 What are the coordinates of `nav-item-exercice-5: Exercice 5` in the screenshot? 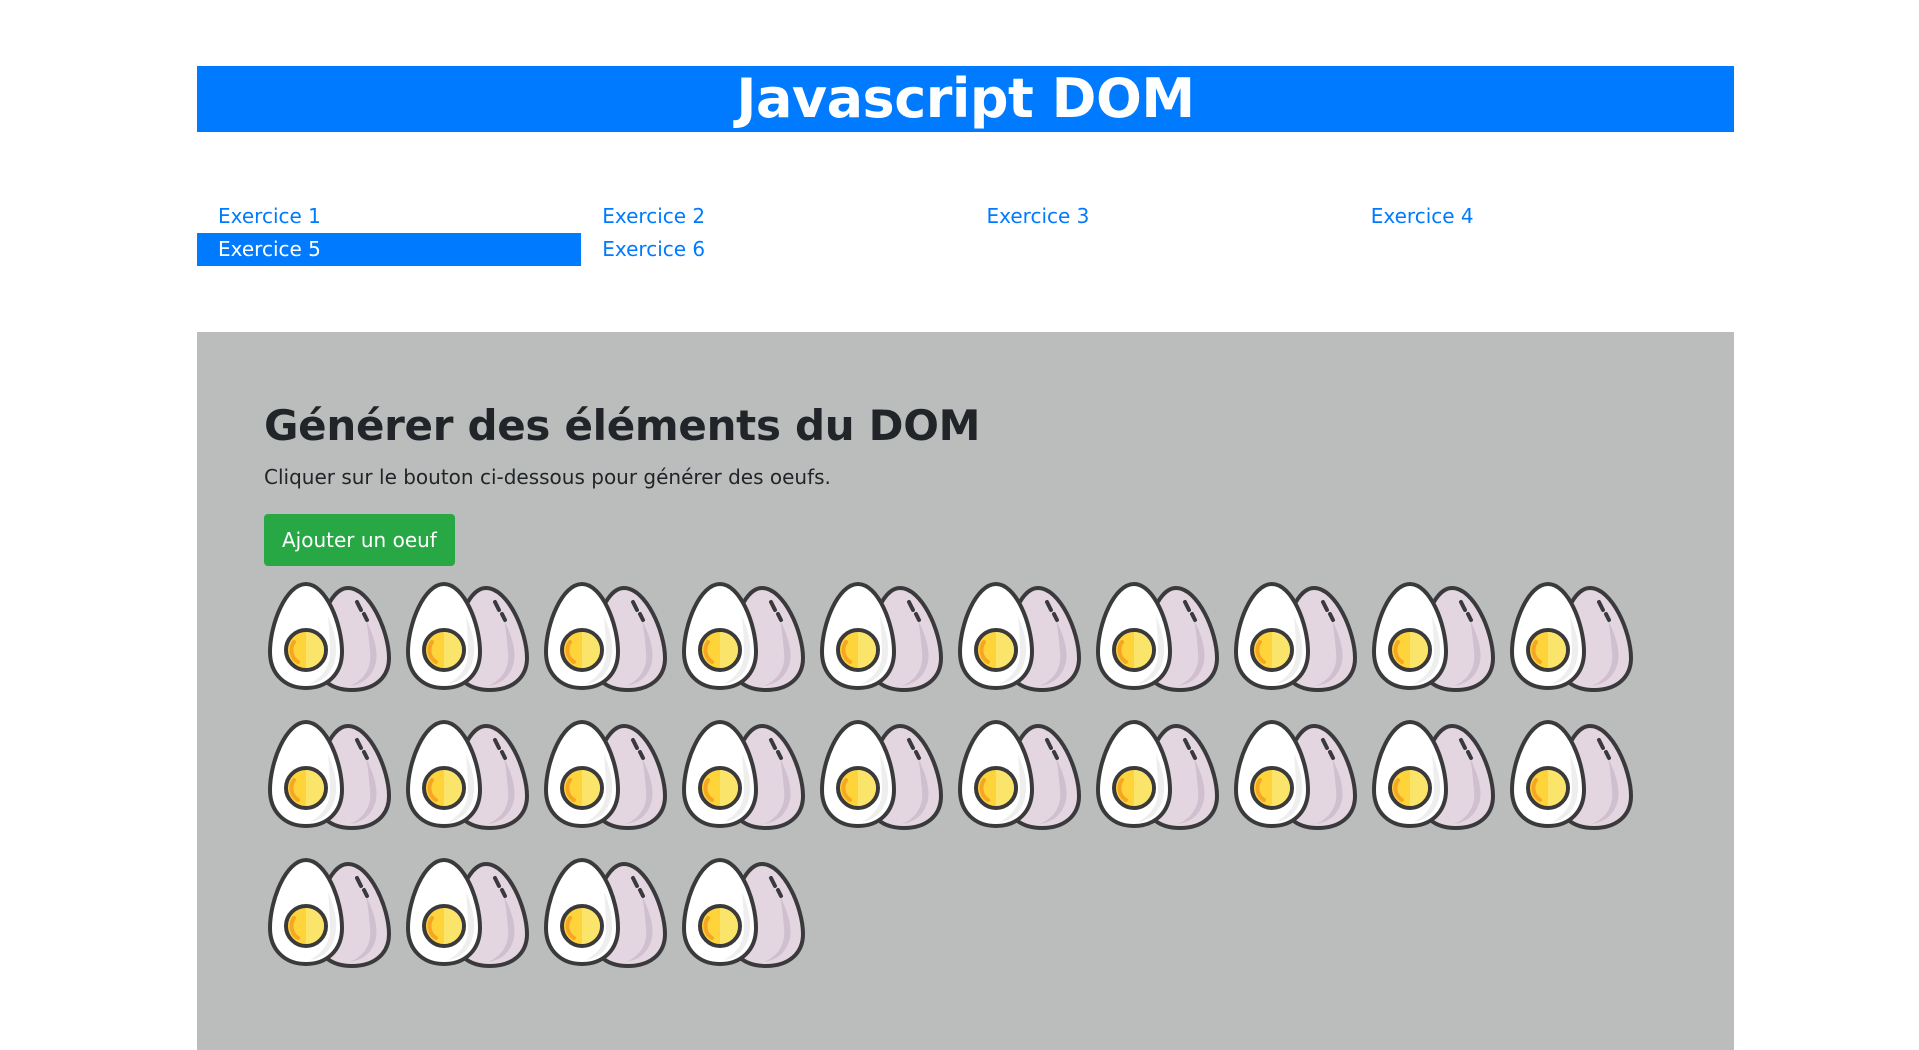 It's located at (389, 249).